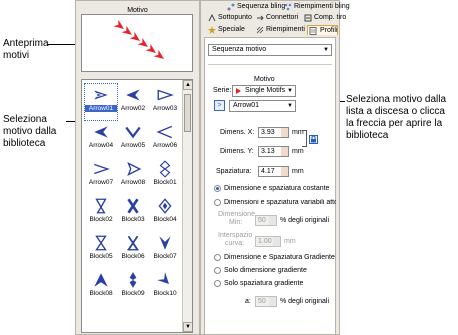 The height and width of the screenshot is (335, 458). What do you see at coordinates (273, 151) in the screenshot?
I see `size-y-input: 3.13` at bounding box center [273, 151].